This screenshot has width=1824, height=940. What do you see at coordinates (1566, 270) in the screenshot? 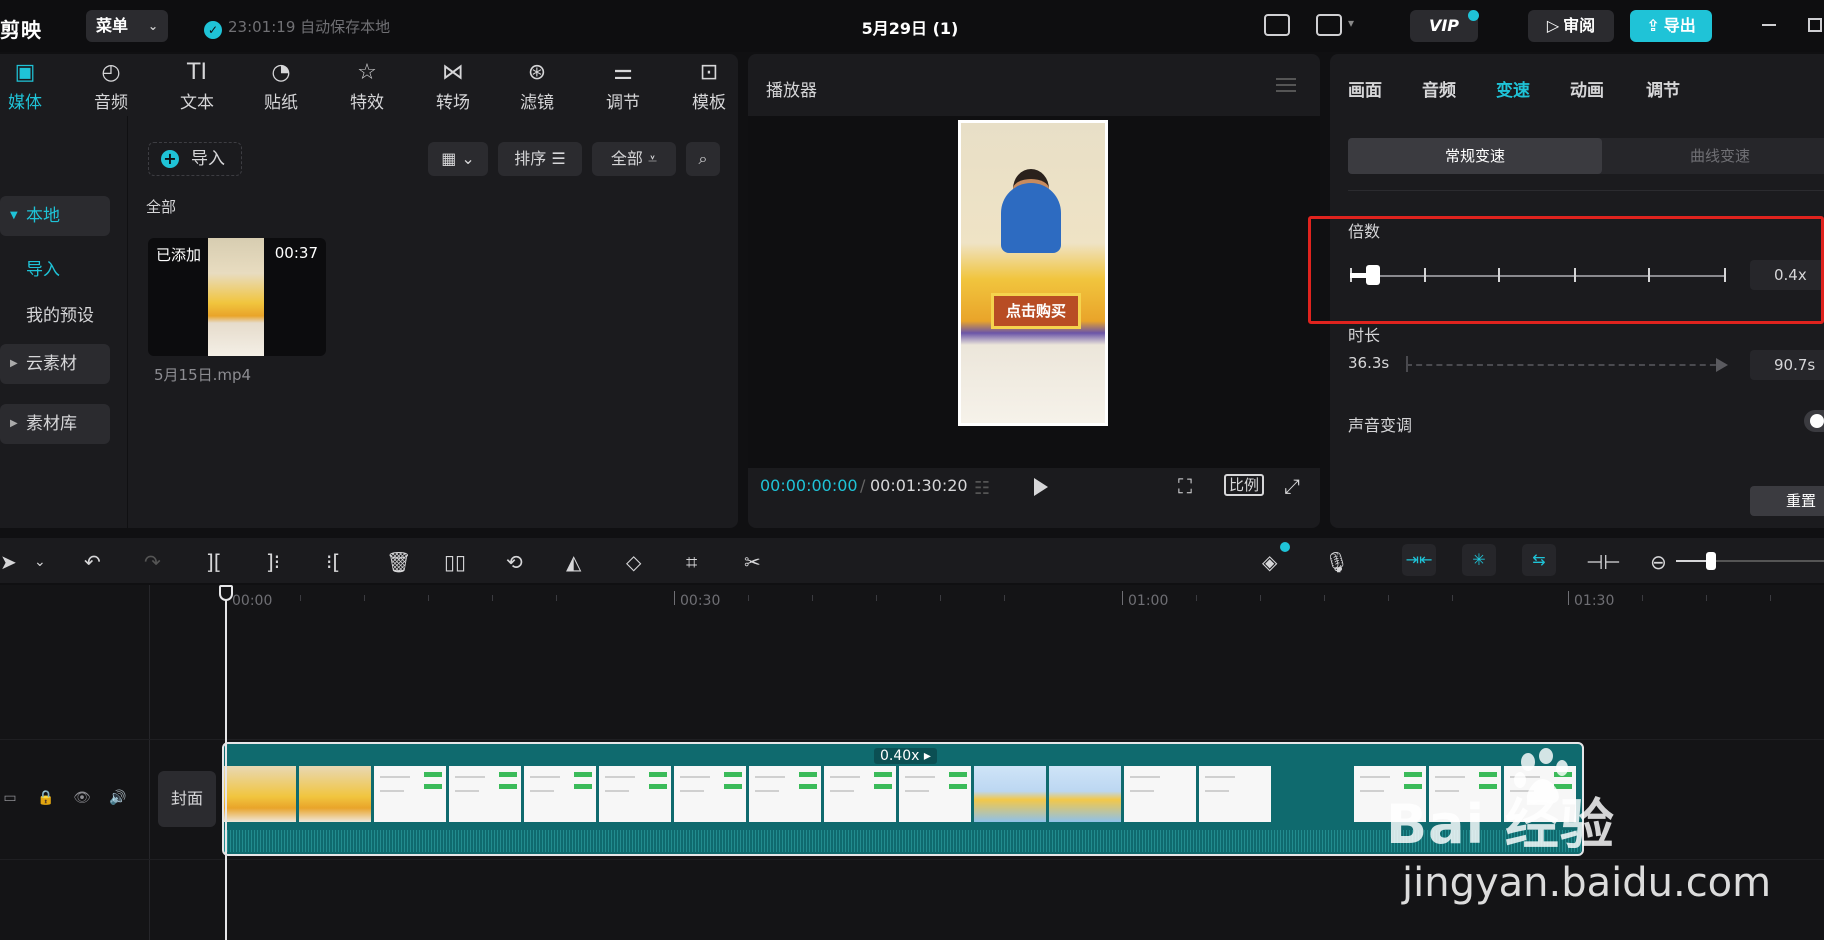
I see `highlight-box` at bounding box center [1566, 270].